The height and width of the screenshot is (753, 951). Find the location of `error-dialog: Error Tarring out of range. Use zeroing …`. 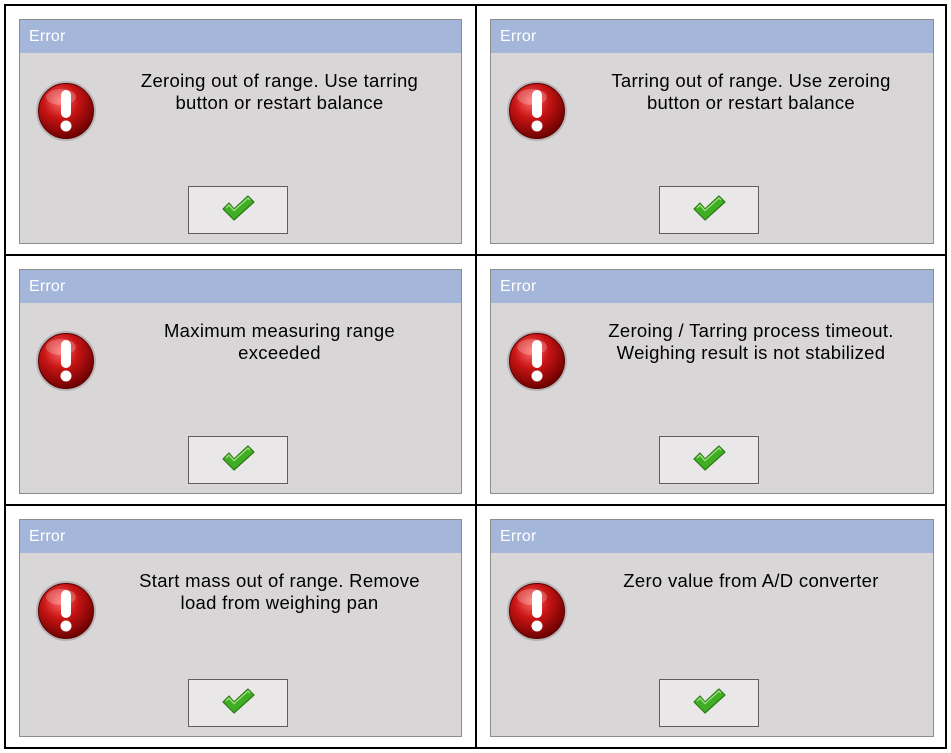

error-dialog: Error Tarring out of range. Use zeroing … is located at coordinates (712, 131).